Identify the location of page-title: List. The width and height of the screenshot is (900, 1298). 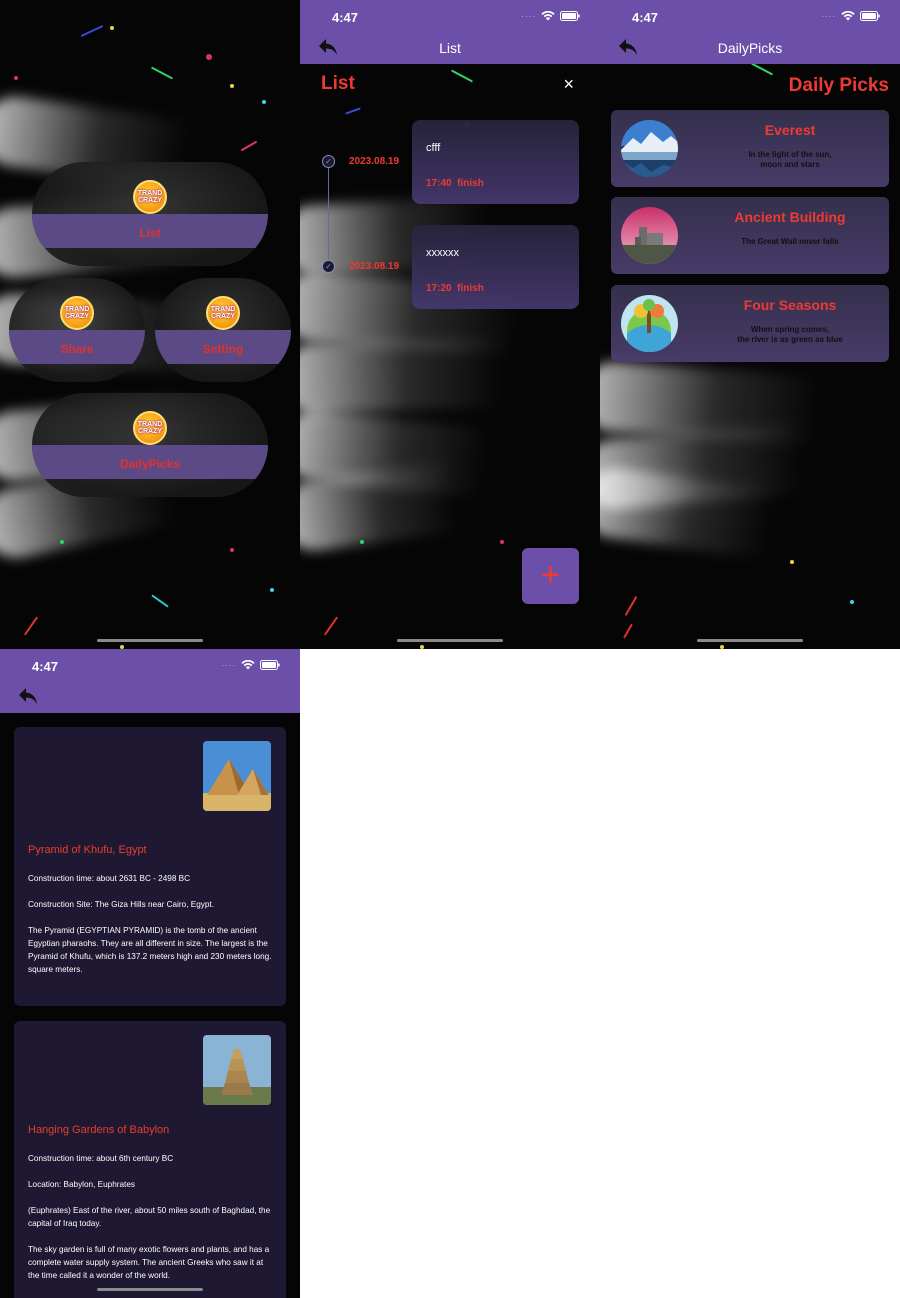
(338, 83).